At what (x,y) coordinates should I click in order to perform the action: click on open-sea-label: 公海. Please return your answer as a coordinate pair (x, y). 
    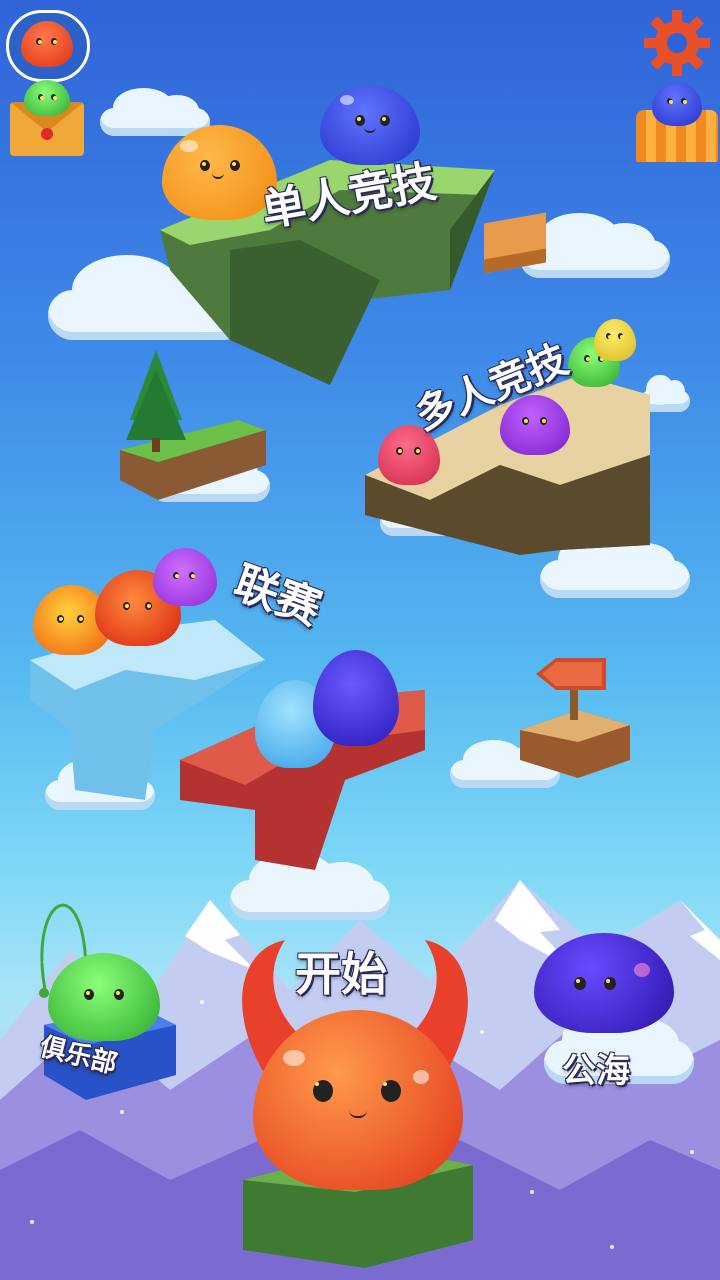
    Looking at the image, I should click on (596, 1071).